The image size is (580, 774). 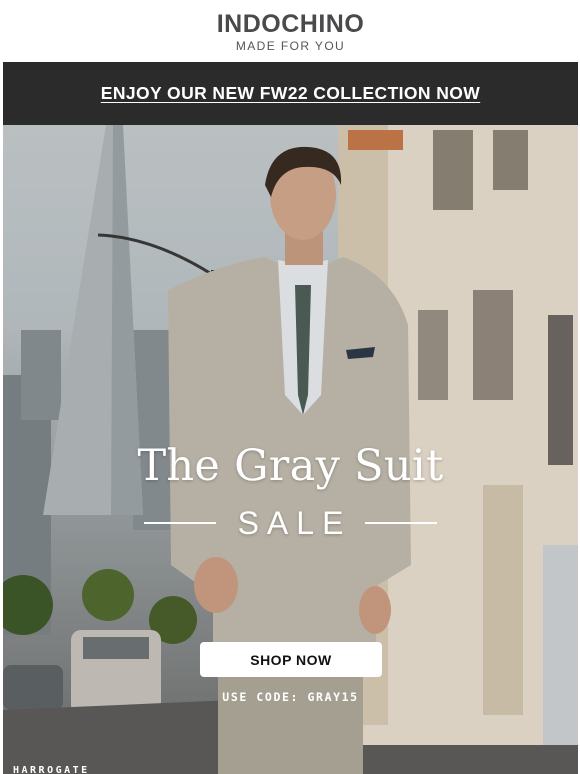 I want to click on promo-code: USE CODE: GRAY15, so click(x=290, y=697).